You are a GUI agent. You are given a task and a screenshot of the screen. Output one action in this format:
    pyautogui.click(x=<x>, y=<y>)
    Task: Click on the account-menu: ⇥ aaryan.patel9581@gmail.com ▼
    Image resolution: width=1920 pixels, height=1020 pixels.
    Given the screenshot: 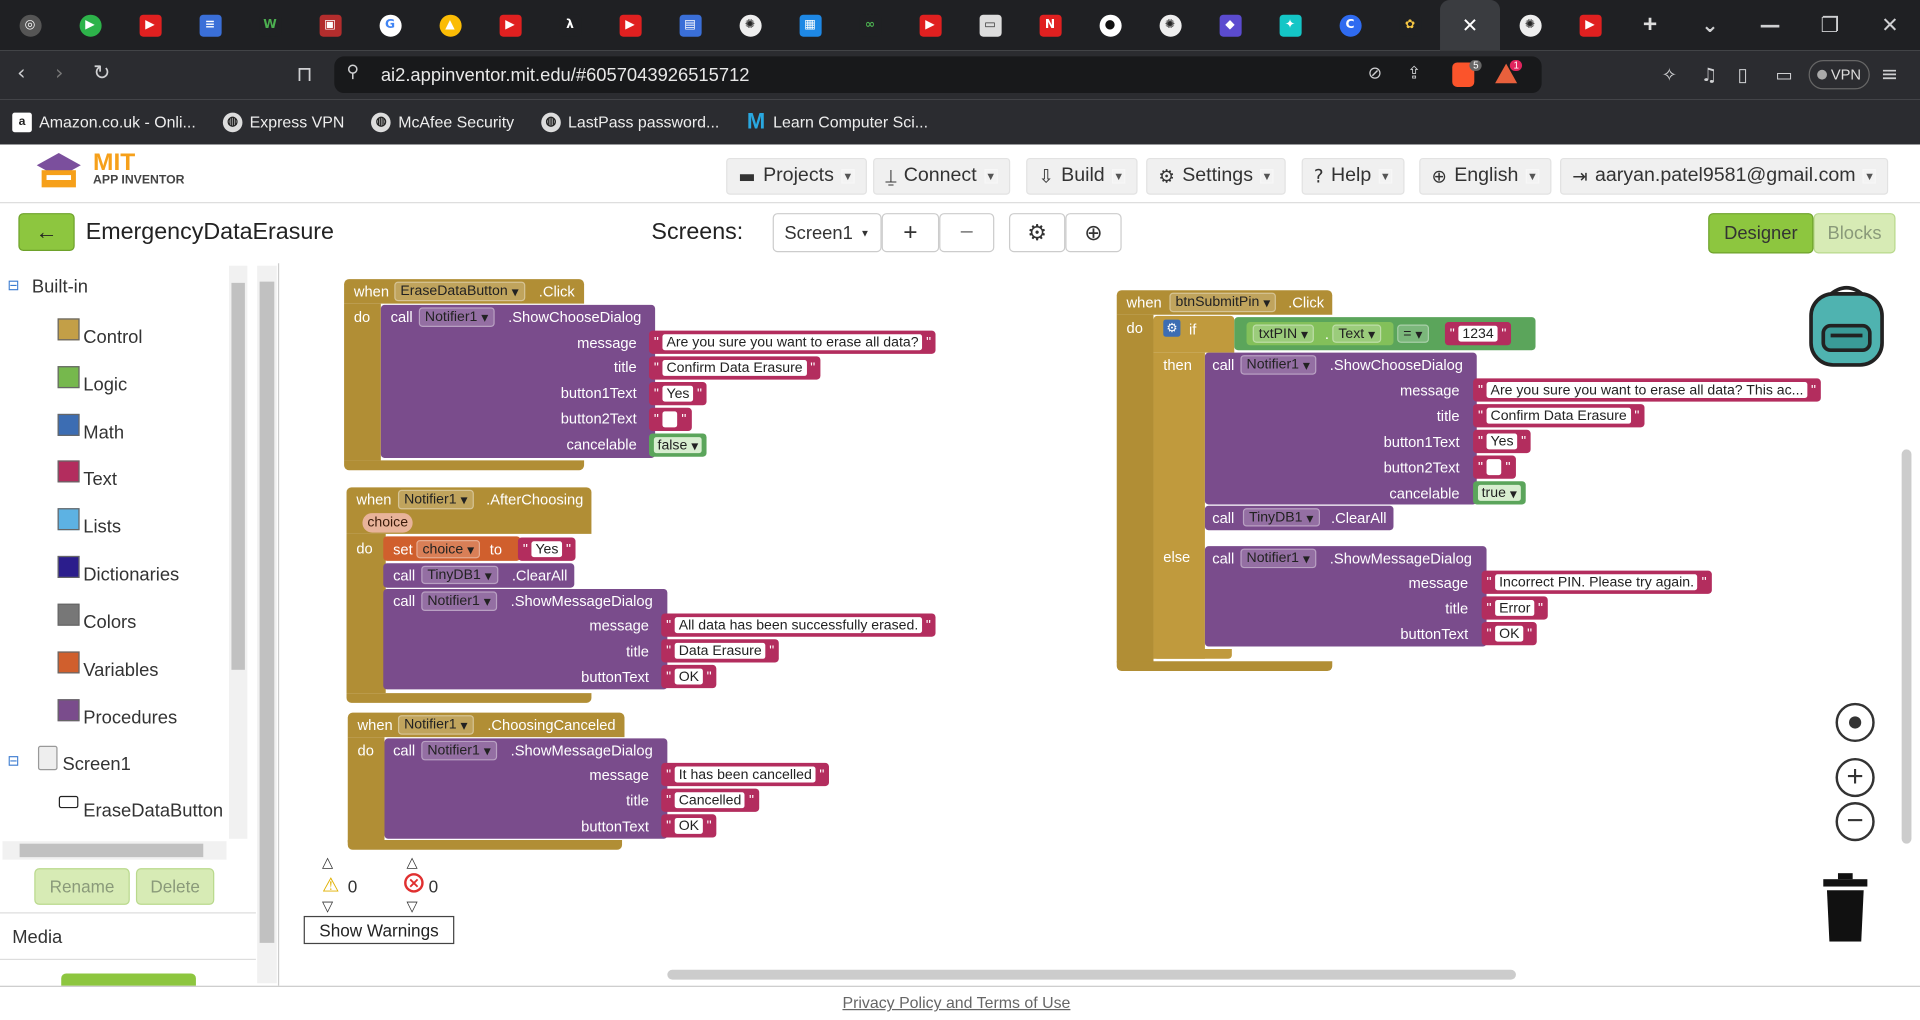 What is the action you would take?
    pyautogui.click(x=1724, y=176)
    